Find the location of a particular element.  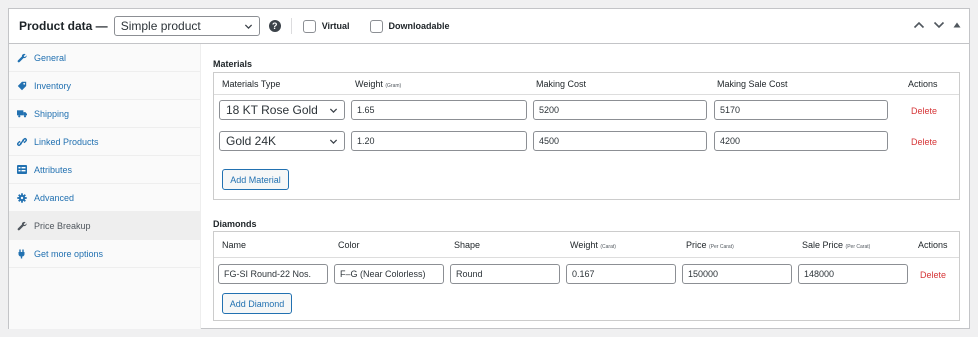

virtual-label: Virtual is located at coordinates (335, 26).